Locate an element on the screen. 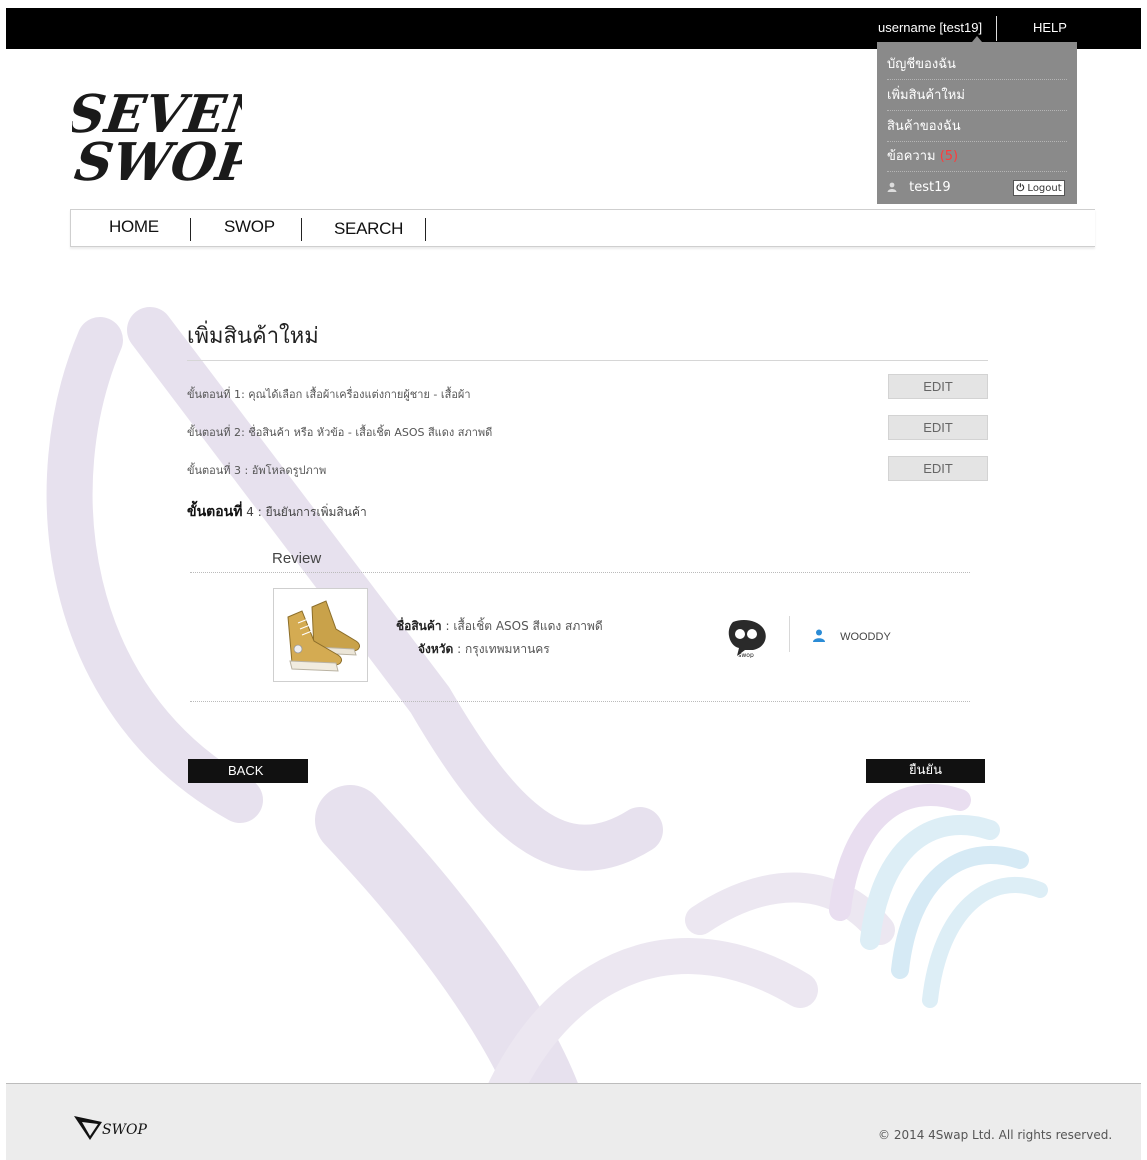  current-user-row: test19 ⏻ Logout is located at coordinates (977, 188).